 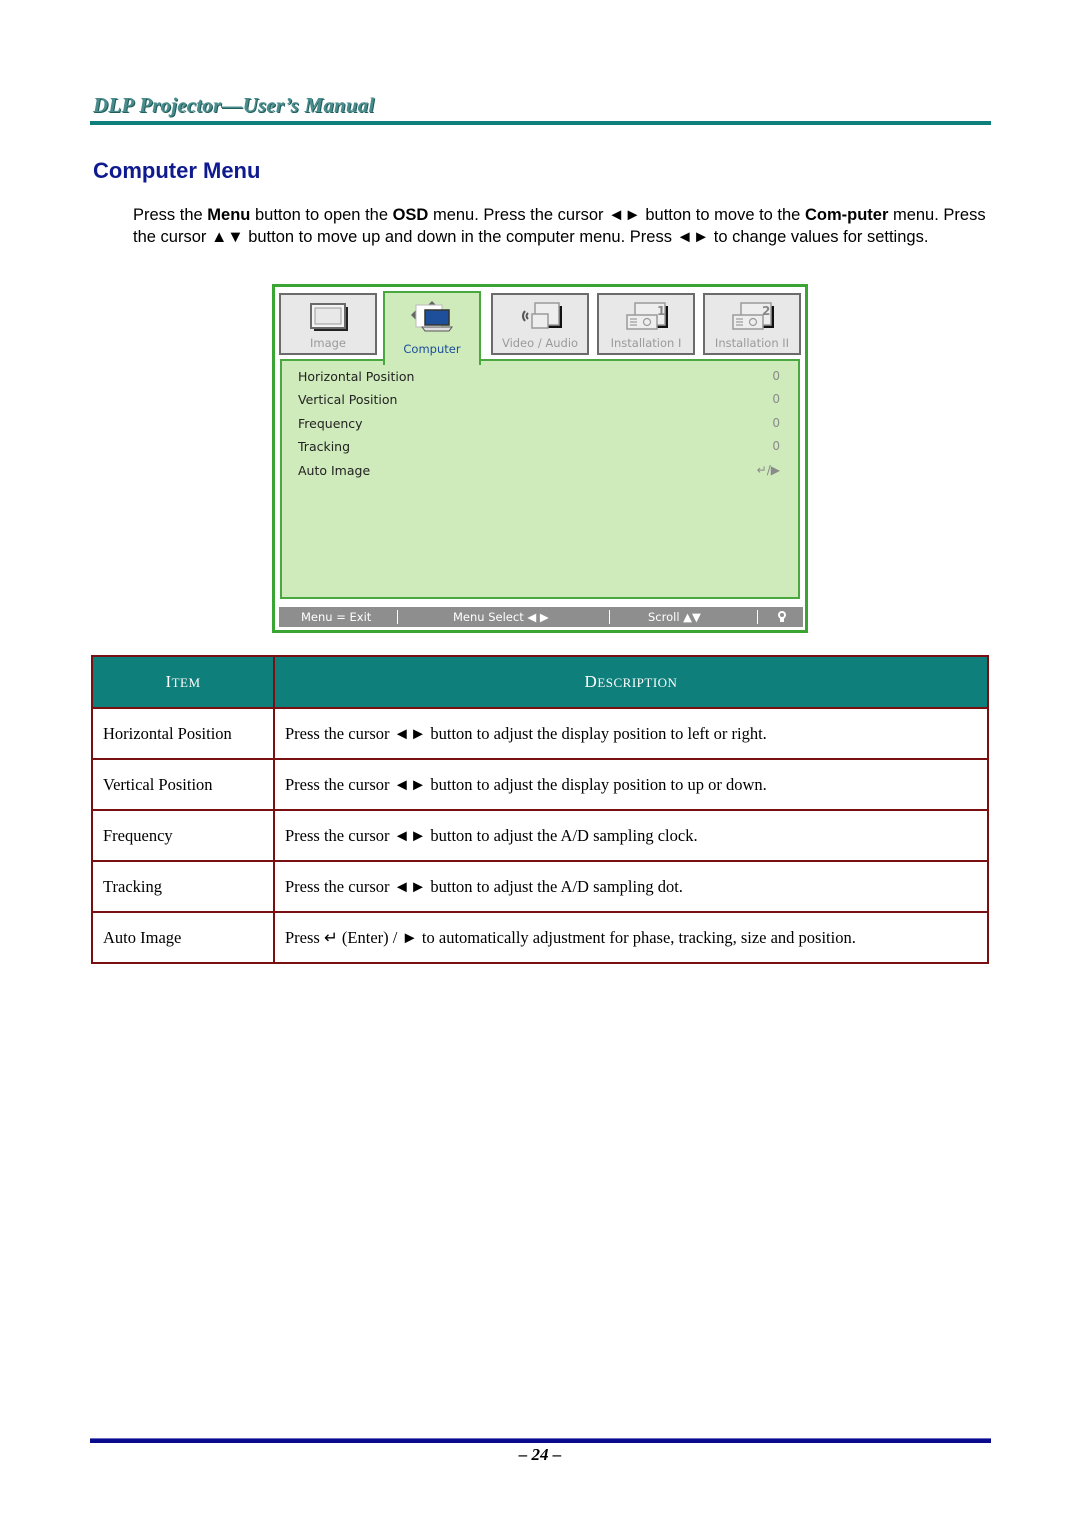 What do you see at coordinates (540, 343) in the screenshot?
I see `osd-tab-label: Video / Audio` at bounding box center [540, 343].